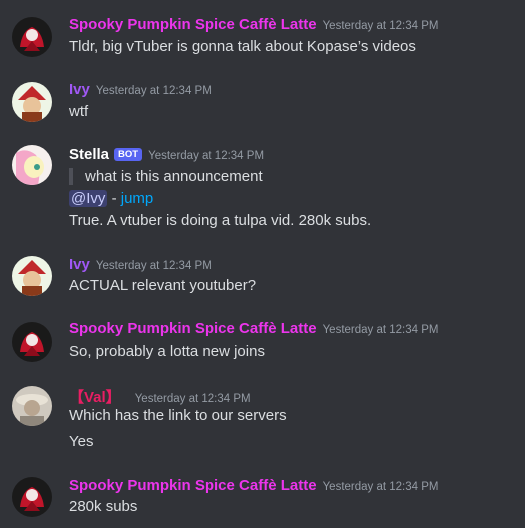  I want to click on val-avatar-icon, so click(32, 406).